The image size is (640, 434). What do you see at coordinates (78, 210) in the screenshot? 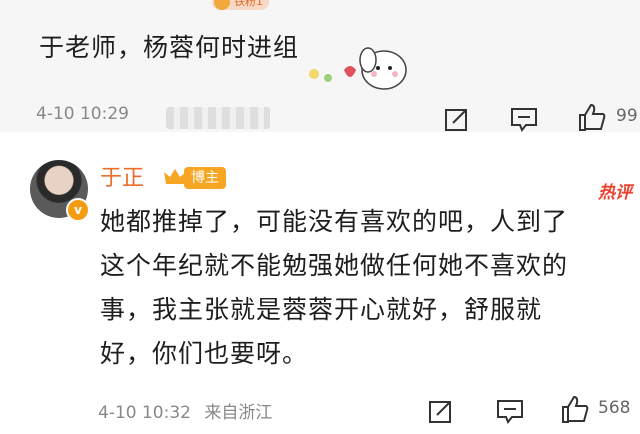
I see `verified-badge: v` at bounding box center [78, 210].